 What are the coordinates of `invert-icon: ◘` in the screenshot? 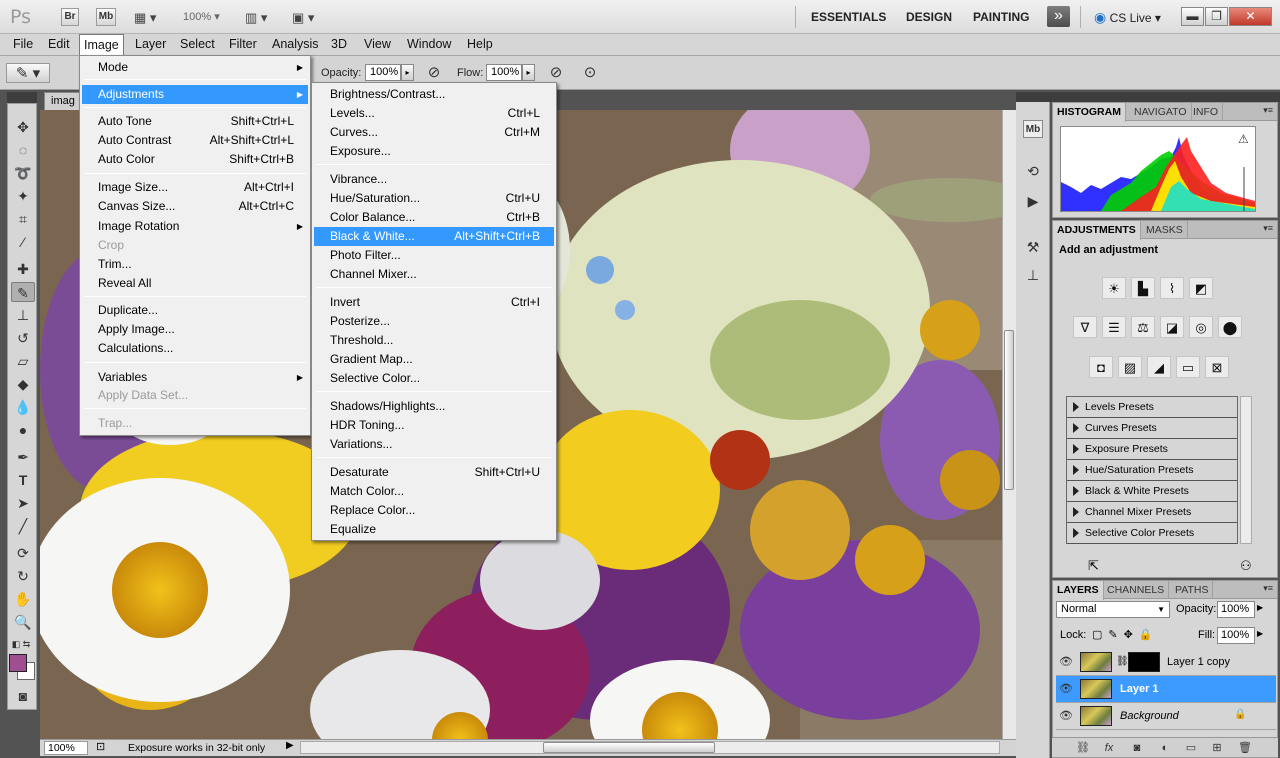 It's located at (1101, 367).